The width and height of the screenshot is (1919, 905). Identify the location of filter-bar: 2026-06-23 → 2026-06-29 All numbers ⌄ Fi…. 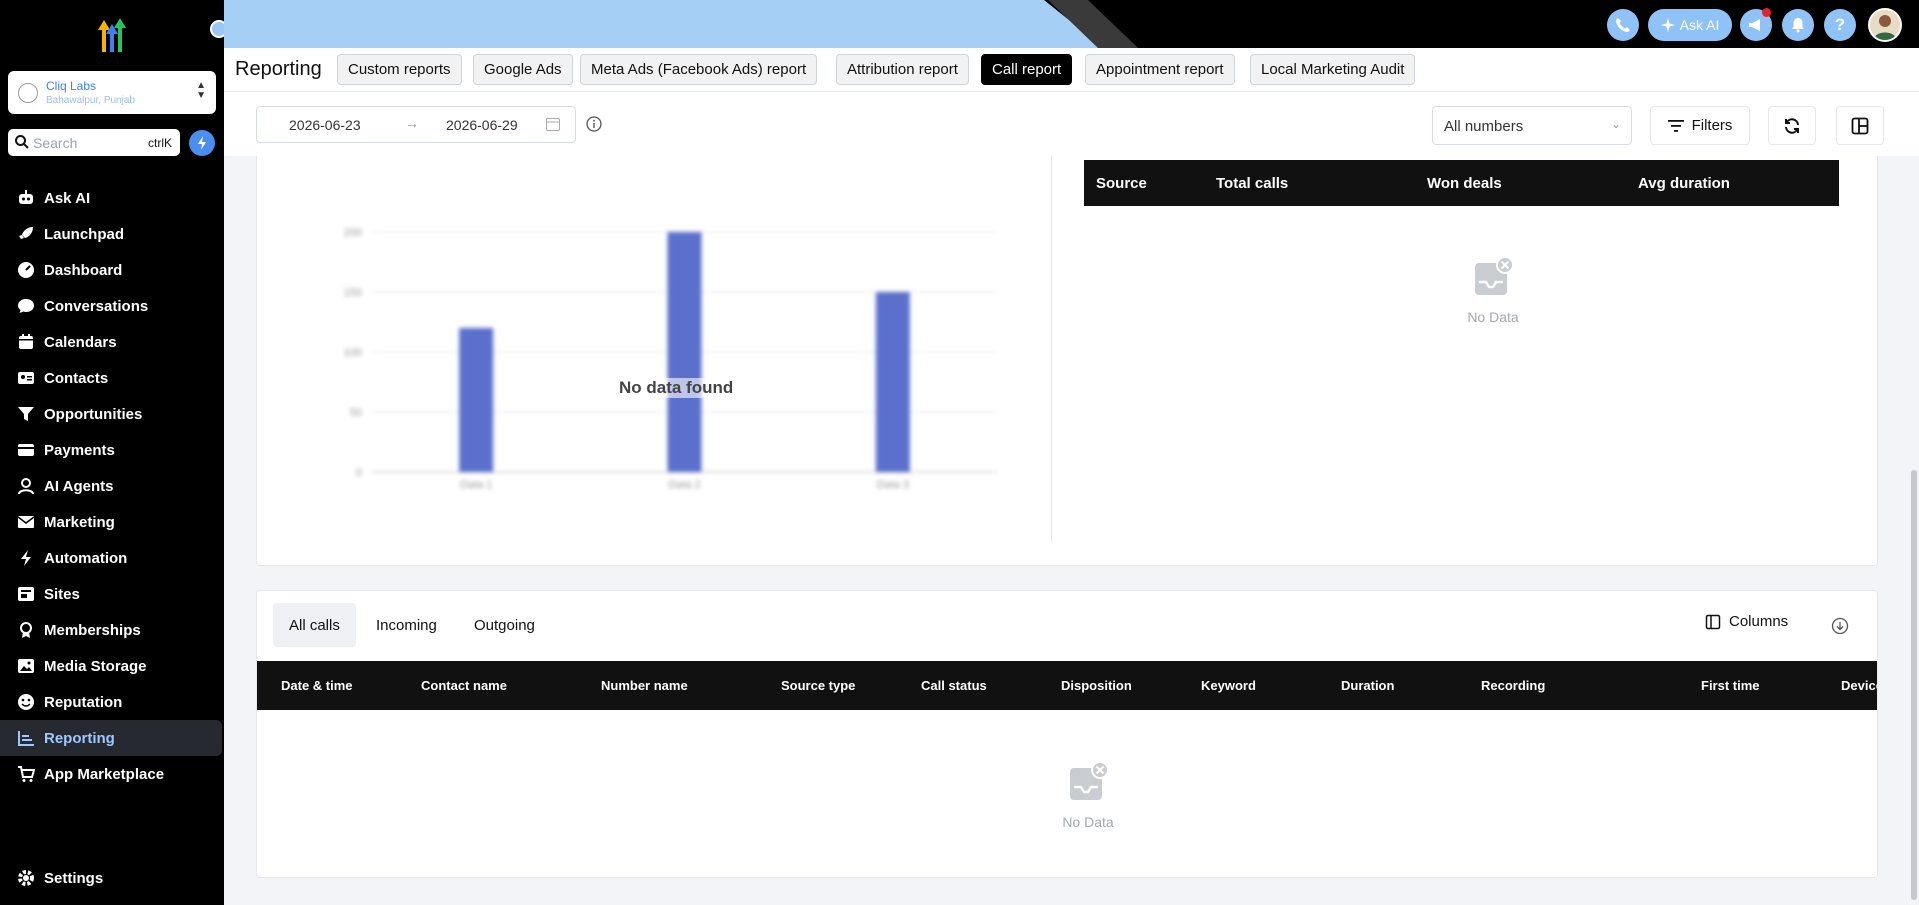
(1071, 124).